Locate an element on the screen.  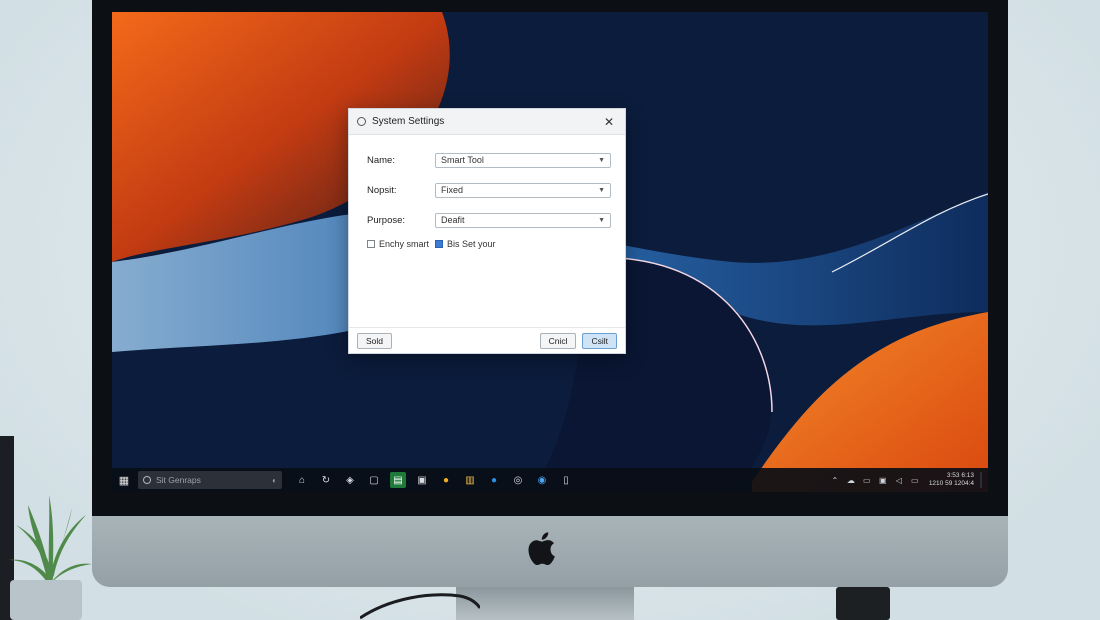
shield-icon: ◈ is located at coordinates (350, 480).